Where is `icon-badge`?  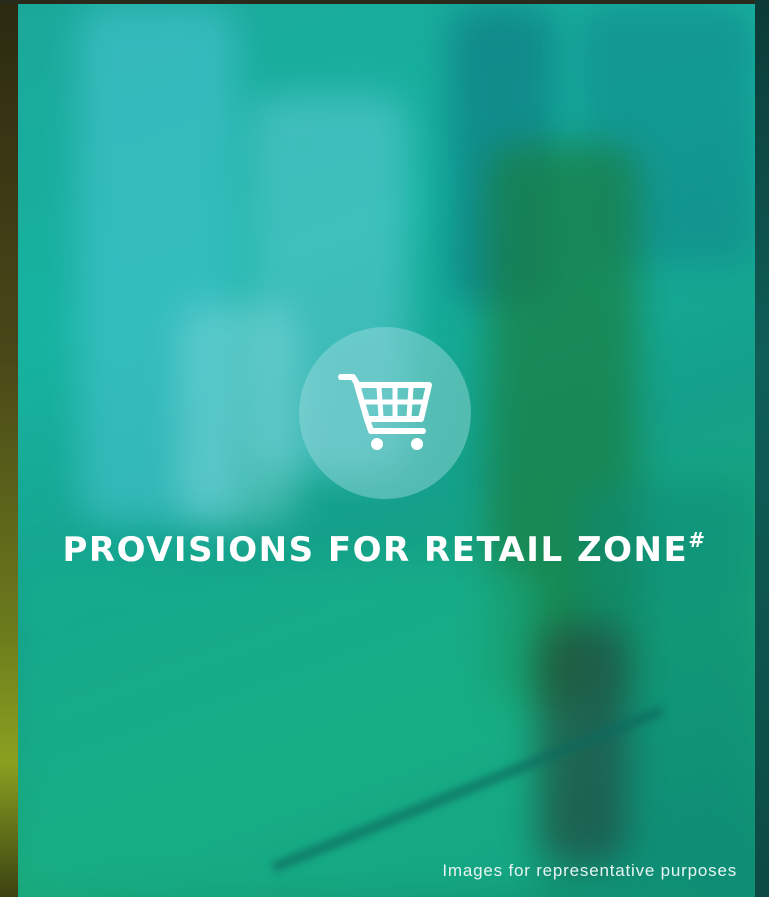 icon-badge is located at coordinates (385, 413).